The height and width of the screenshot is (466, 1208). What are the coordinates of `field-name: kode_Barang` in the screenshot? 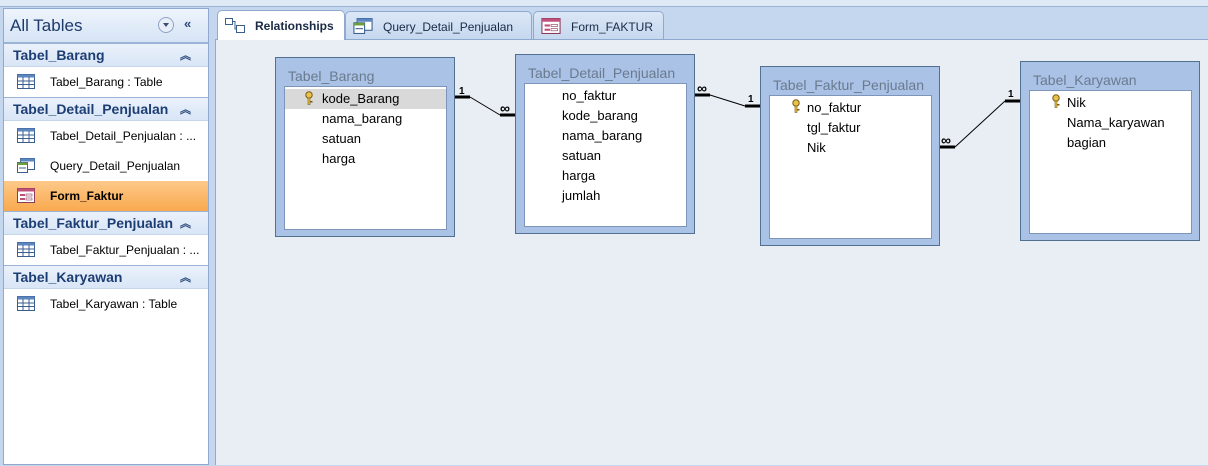 It's located at (361, 98).